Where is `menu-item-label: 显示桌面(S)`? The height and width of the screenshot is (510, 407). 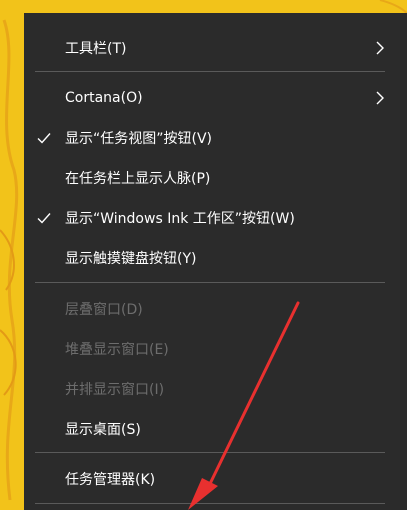 menu-item-label: 显示桌面(S) is located at coordinates (103, 430).